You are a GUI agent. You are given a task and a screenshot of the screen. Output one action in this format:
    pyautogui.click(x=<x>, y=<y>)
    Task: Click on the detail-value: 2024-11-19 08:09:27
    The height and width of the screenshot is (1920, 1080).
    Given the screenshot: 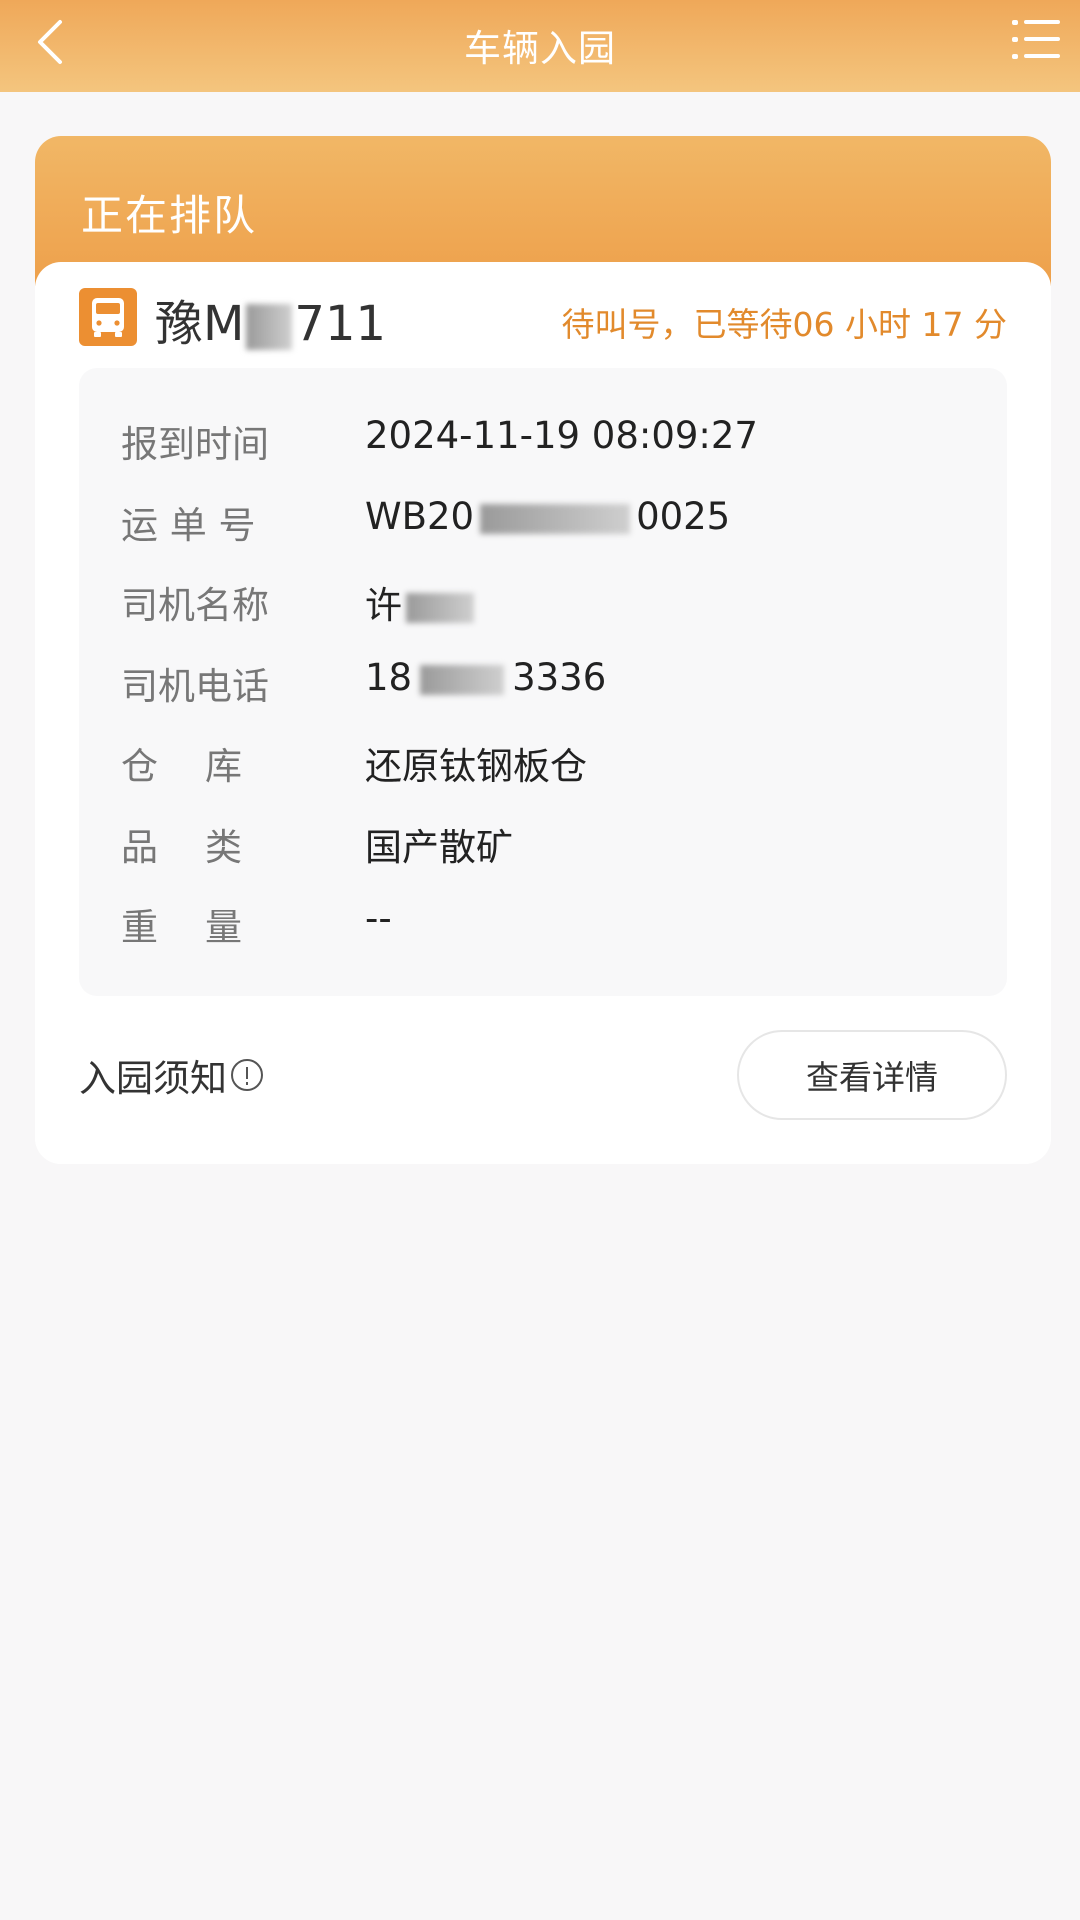 What is the action you would take?
    pyautogui.click(x=561, y=435)
    